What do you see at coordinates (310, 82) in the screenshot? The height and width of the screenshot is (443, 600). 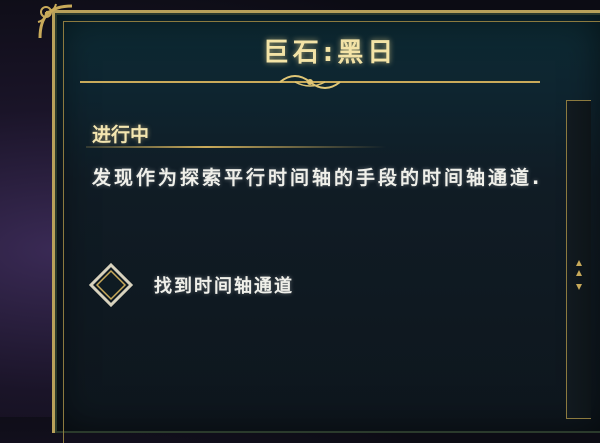 I see `title-divider-ornament-icon` at bounding box center [310, 82].